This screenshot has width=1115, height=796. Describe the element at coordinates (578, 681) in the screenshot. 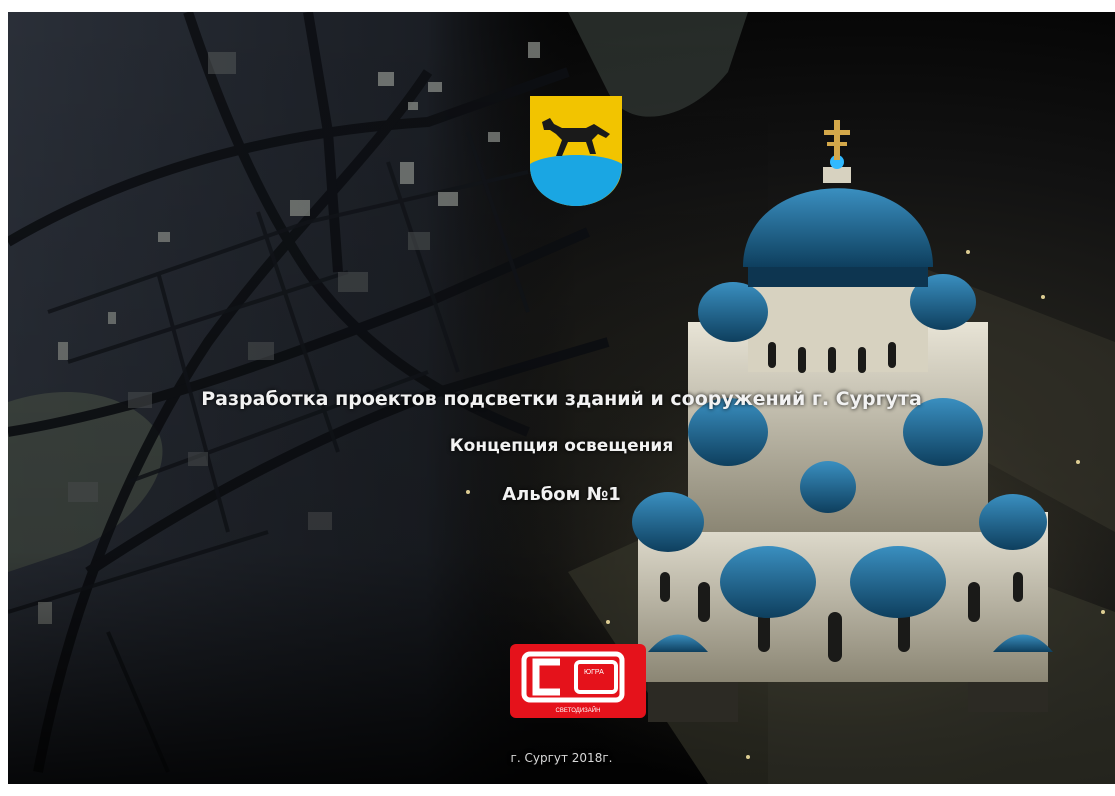

I see `svetodizain-logo-icon: ЮГРА СВЕТОДИЗАЙН` at that location.